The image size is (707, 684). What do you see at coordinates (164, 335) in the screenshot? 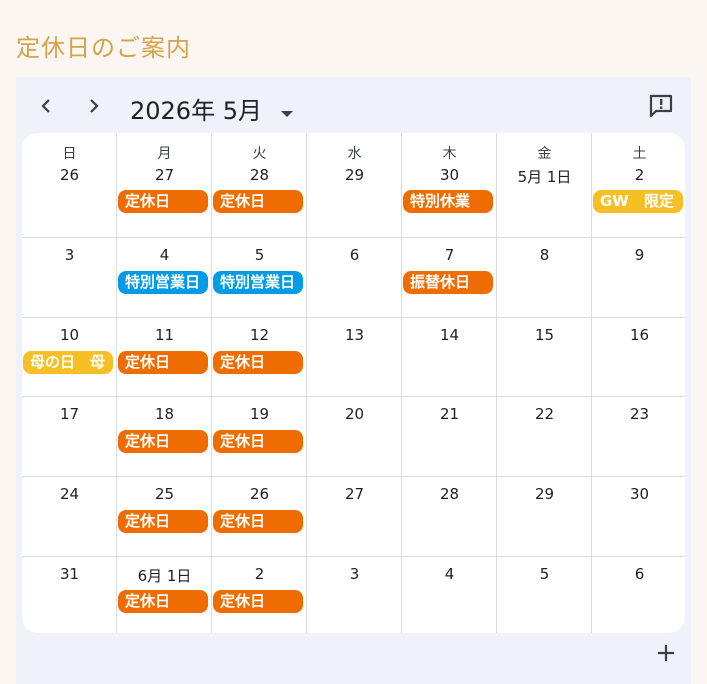
I see `day-number: 11` at bounding box center [164, 335].